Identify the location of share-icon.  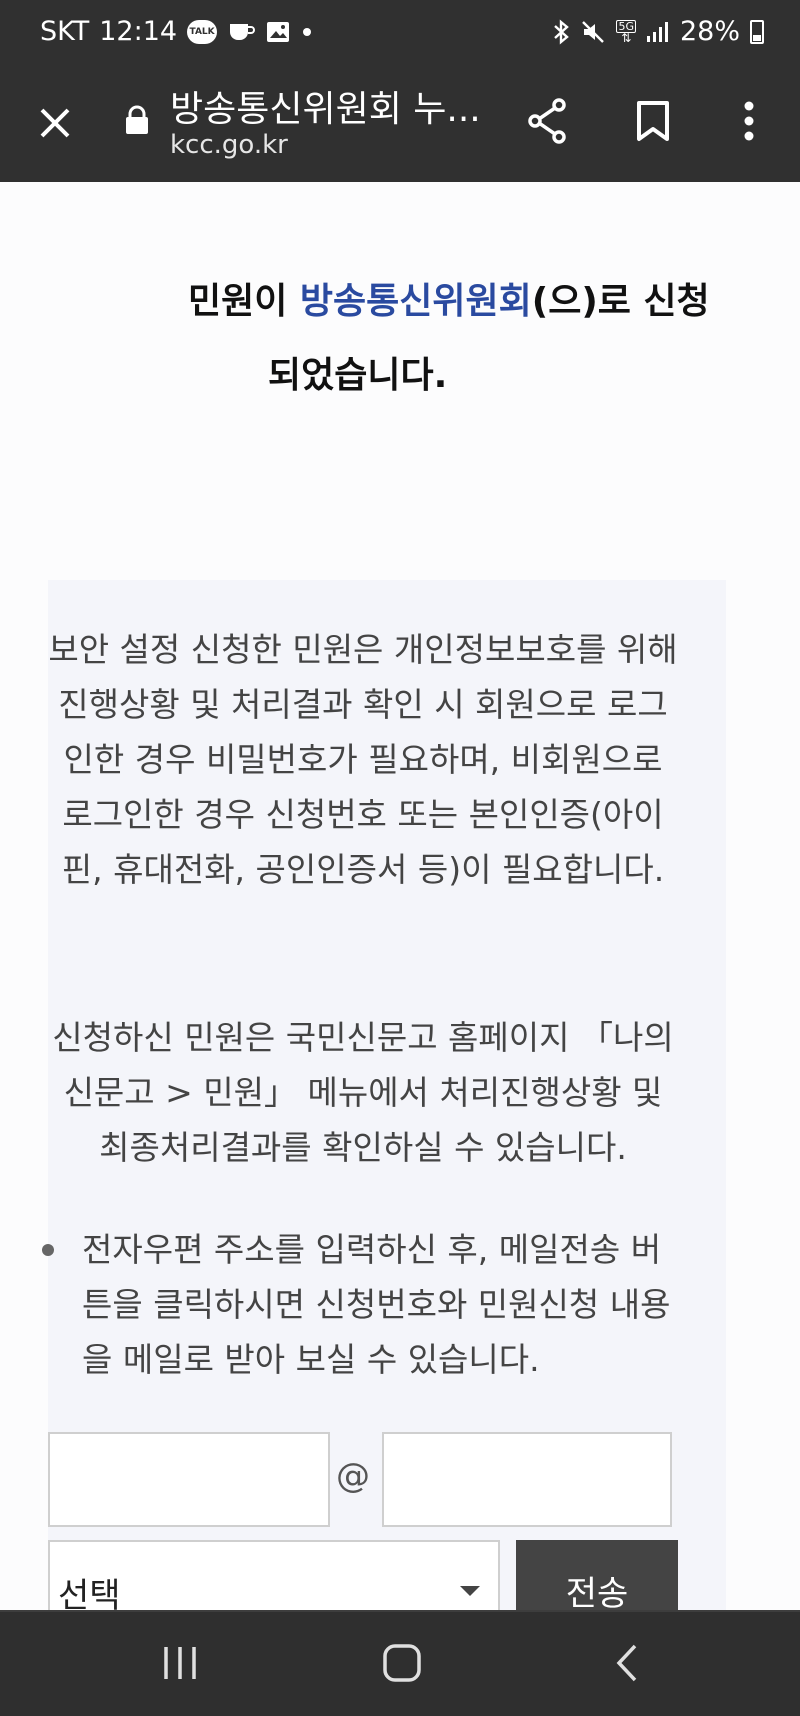
(547, 123).